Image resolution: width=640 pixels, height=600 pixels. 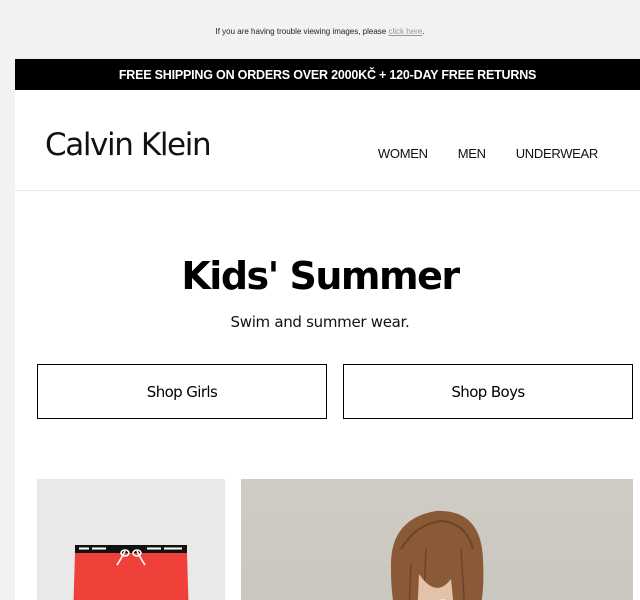 I want to click on kid-model-illustration, so click(x=437, y=555).